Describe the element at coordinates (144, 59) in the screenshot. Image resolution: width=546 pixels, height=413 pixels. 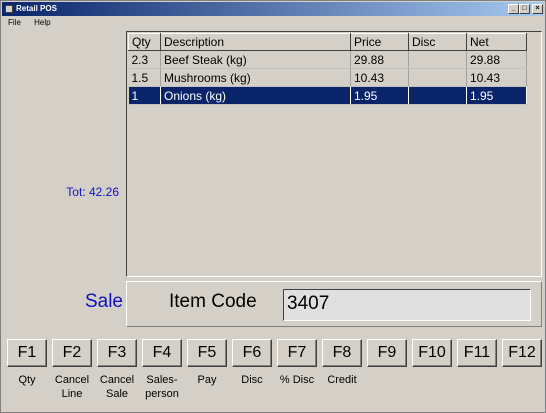
I see `cell-qty: 2.3` at that location.